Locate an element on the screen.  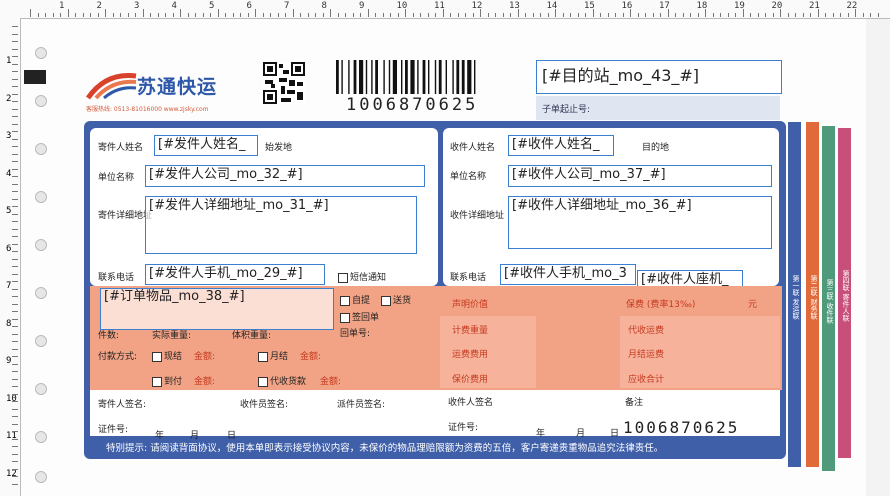
cash-checkbox is located at coordinates (157, 356).